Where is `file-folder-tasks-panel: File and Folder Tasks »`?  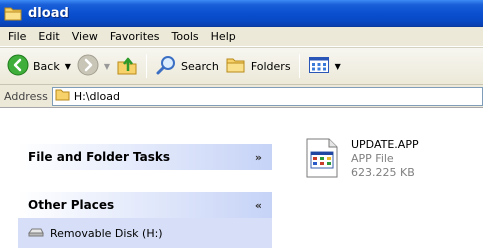
file-folder-tasks-panel: File and Folder Tasks » is located at coordinates (145, 157).